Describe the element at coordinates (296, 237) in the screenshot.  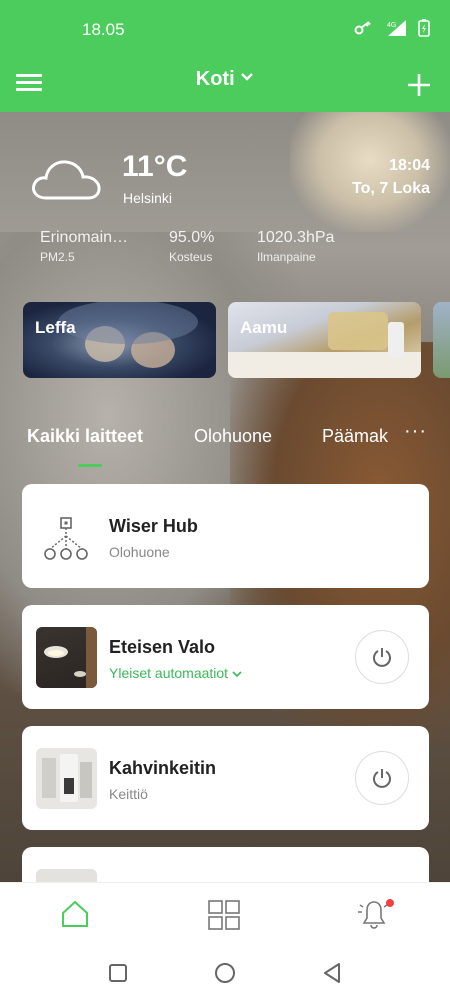
I see `metric-value: 1020.3hPa` at that location.